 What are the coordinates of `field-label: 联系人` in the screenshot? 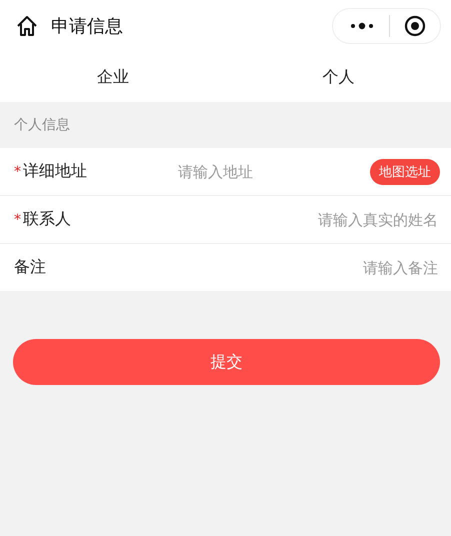 It's located at (47, 219).